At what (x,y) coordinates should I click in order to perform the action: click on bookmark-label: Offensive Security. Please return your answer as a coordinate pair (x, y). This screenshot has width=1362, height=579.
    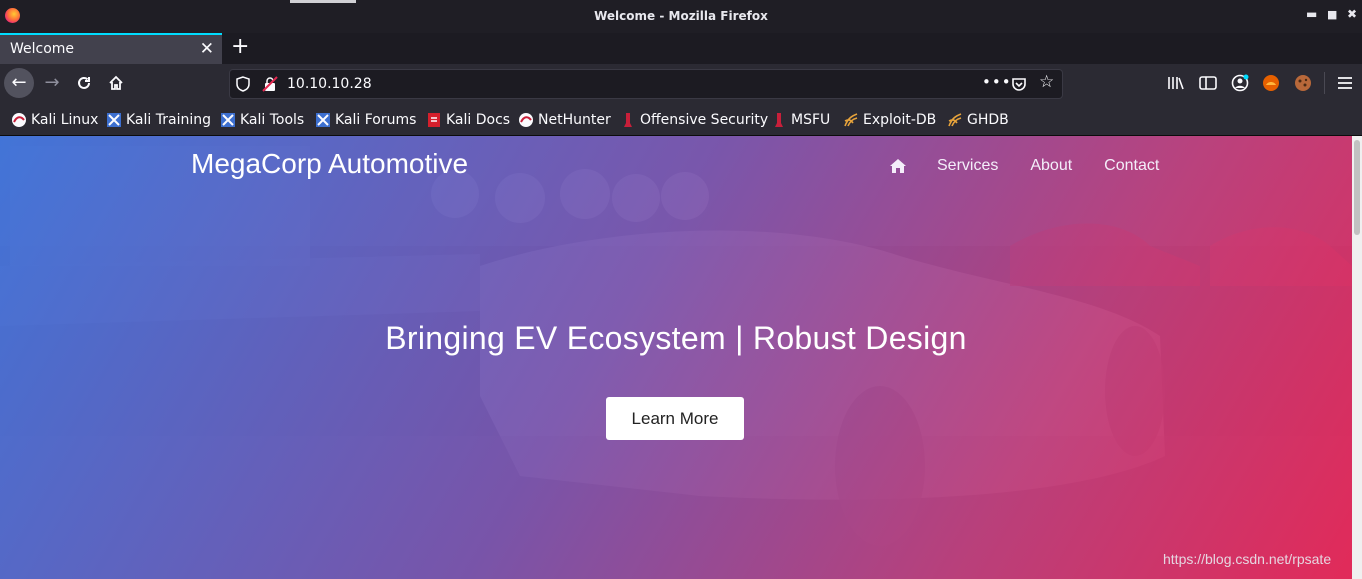
    Looking at the image, I should click on (704, 120).